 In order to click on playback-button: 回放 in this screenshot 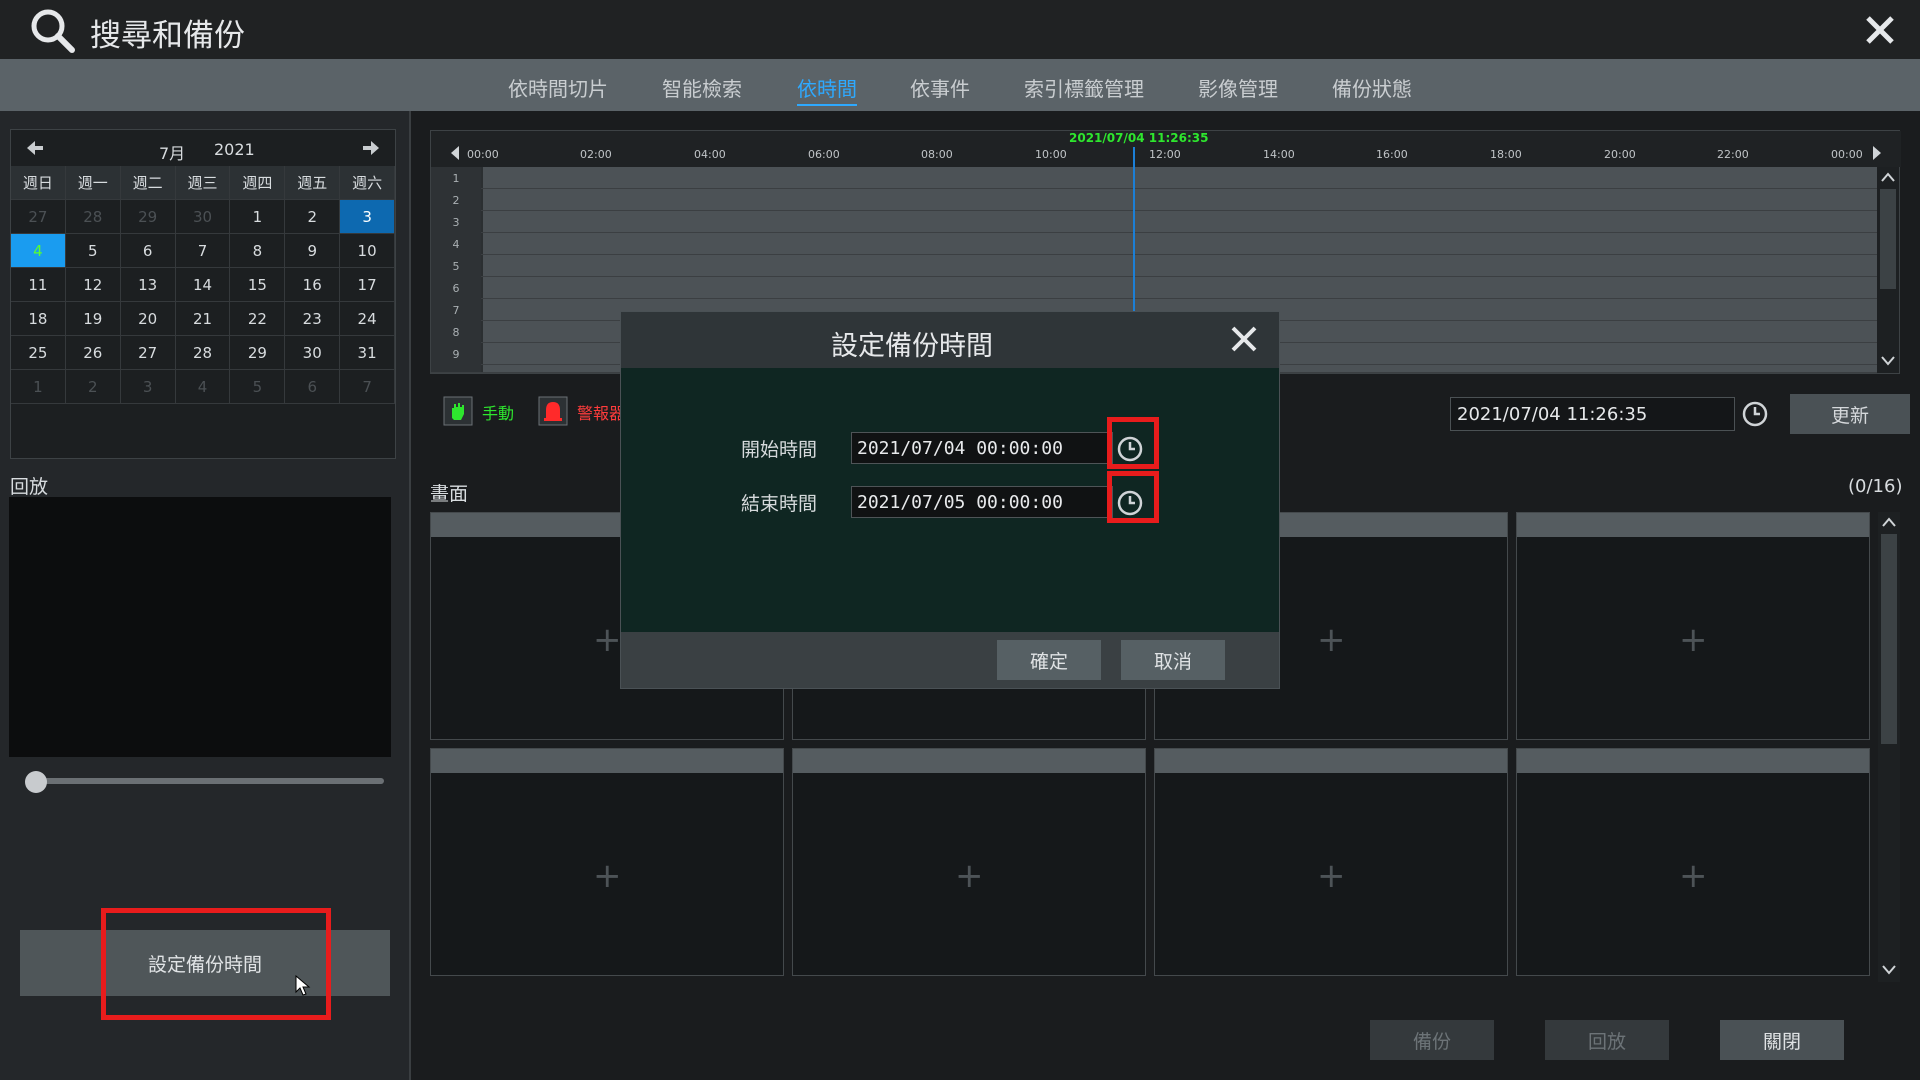, I will do `click(1607, 1040)`.